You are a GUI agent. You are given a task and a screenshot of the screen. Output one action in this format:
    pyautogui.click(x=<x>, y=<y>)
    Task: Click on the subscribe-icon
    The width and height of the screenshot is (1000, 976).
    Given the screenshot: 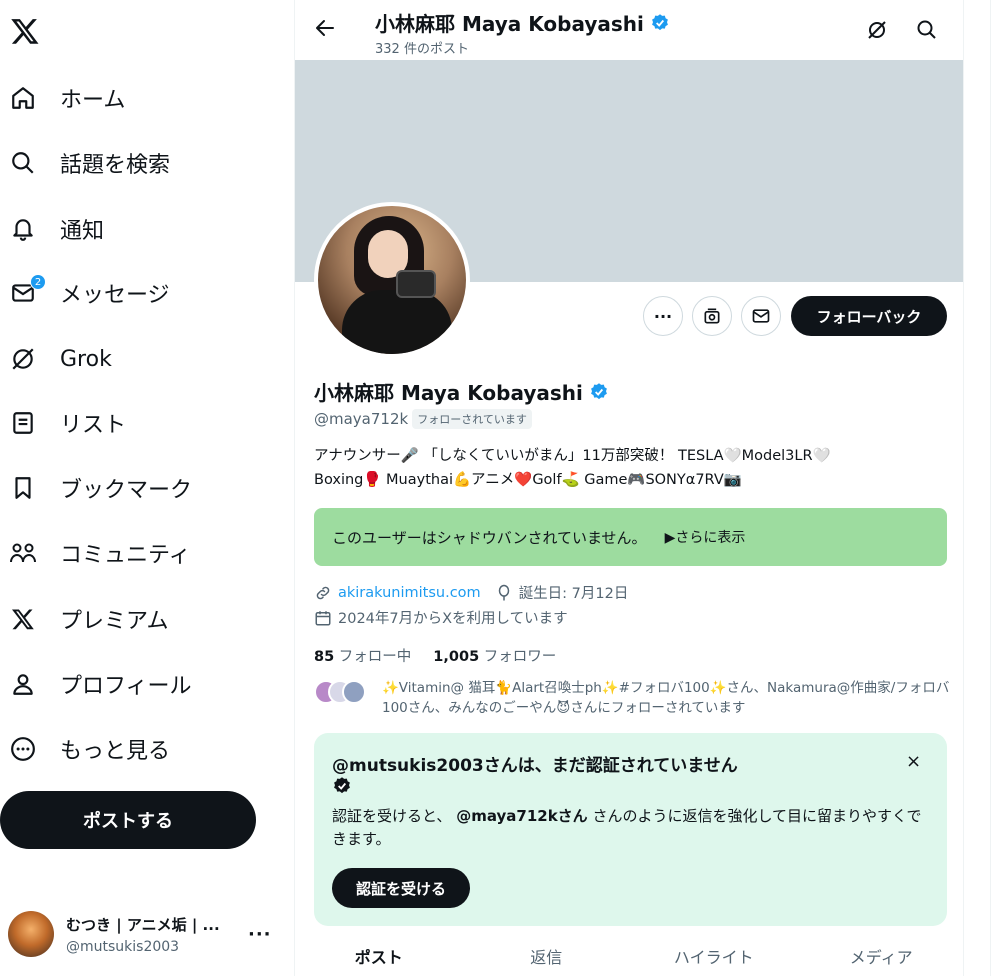 What is the action you would take?
    pyautogui.click(x=712, y=316)
    